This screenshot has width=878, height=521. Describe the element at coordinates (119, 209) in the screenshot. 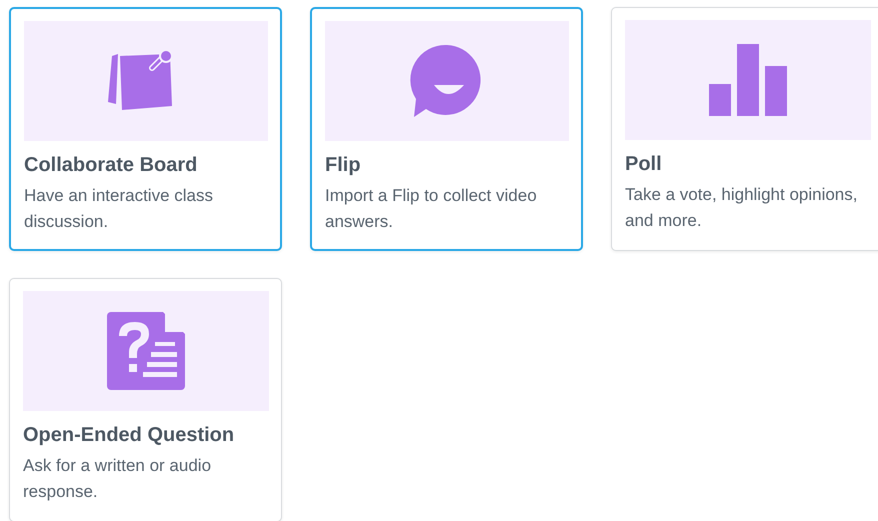

I see `card-description: Have an interactive class discussion.` at that location.